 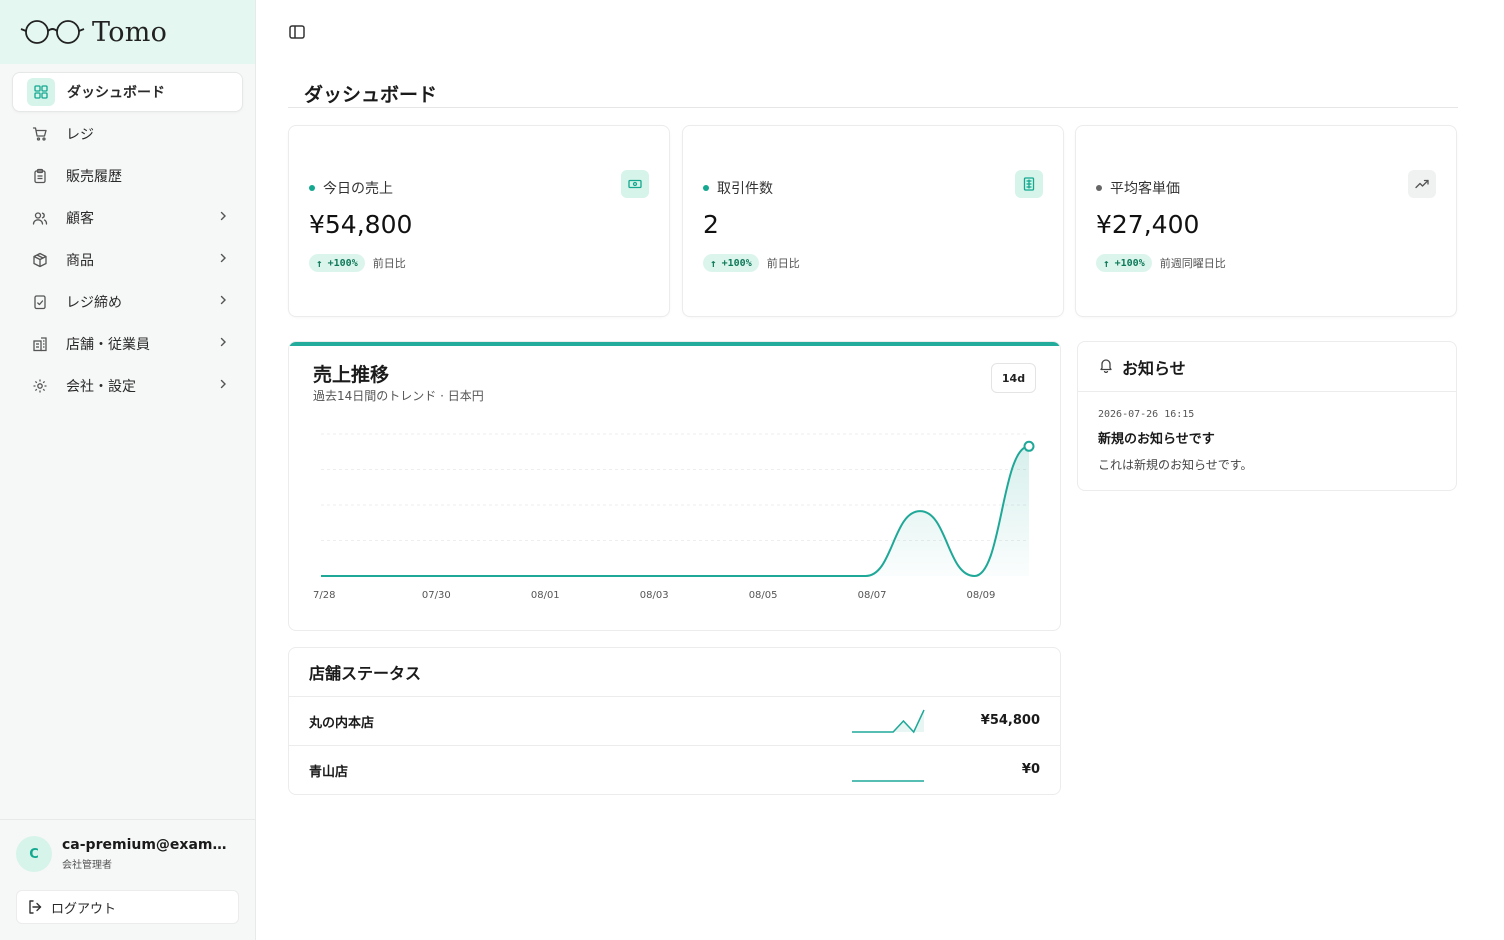 What do you see at coordinates (41, 92) in the screenshot?
I see `dashboard-grid-icon` at bounding box center [41, 92].